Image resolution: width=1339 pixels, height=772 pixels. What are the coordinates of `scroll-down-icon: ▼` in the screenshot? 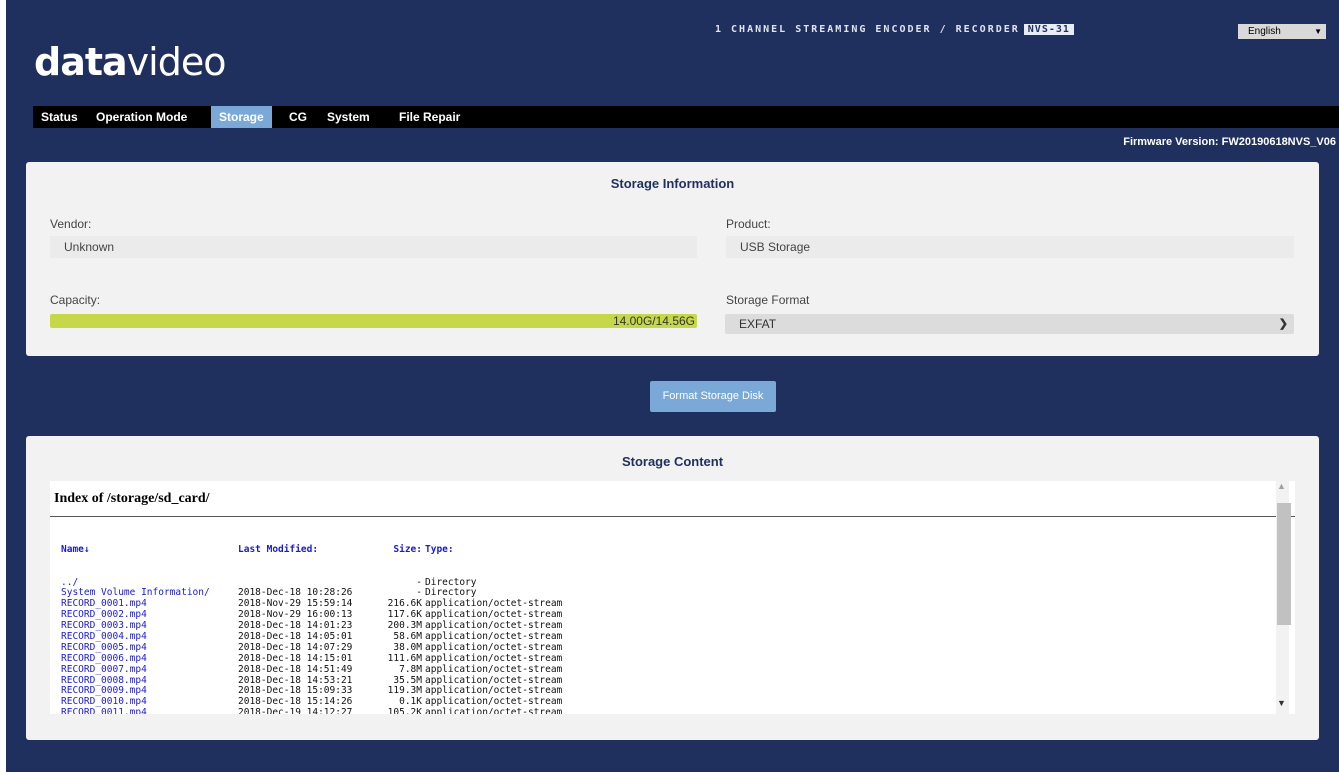 It's located at (1281, 703).